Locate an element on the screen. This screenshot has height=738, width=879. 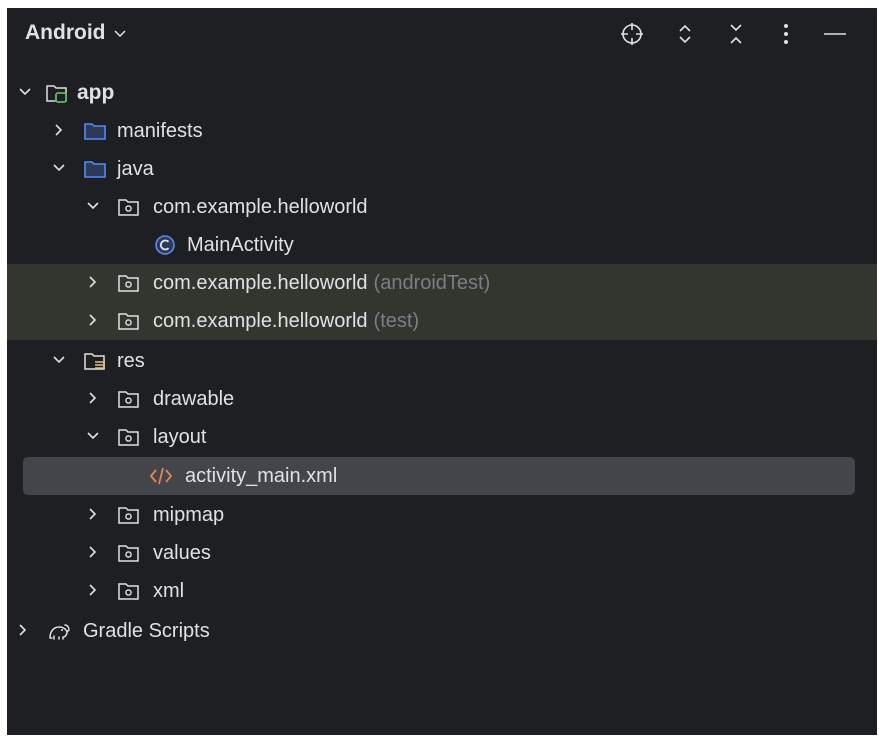
class-icon is located at coordinates (165, 245).